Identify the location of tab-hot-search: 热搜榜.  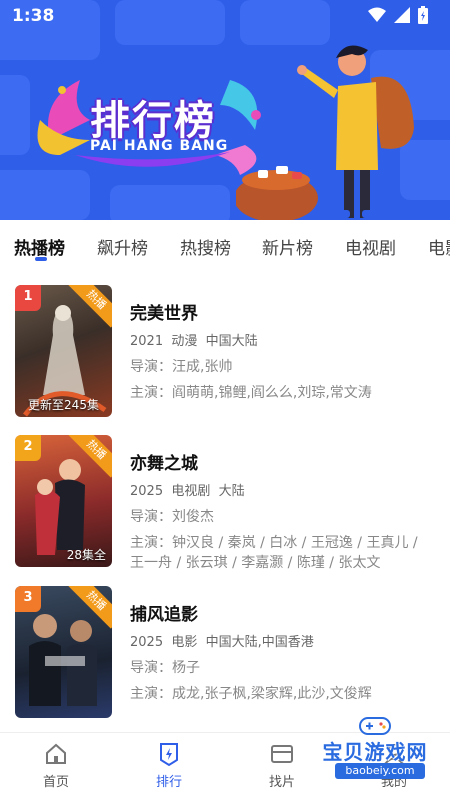
(205, 246).